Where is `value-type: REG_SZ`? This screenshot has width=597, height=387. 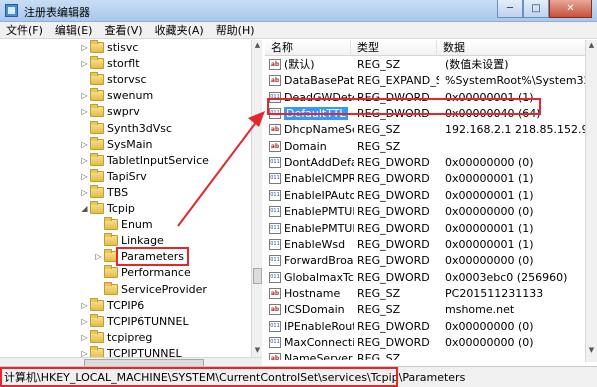
value-type: REG_SZ is located at coordinates (398, 64).